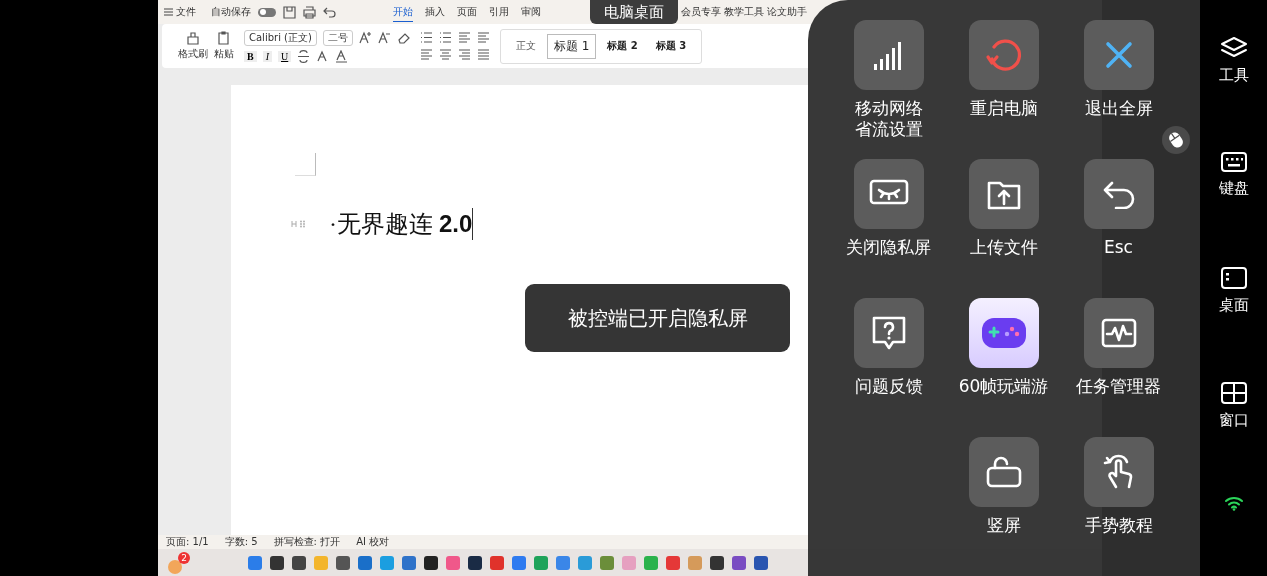 The width and height of the screenshot is (1267, 576). Describe the element at coordinates (1233, 323) in the screenshot. I see `sidebar-item: 桌面` at that location.